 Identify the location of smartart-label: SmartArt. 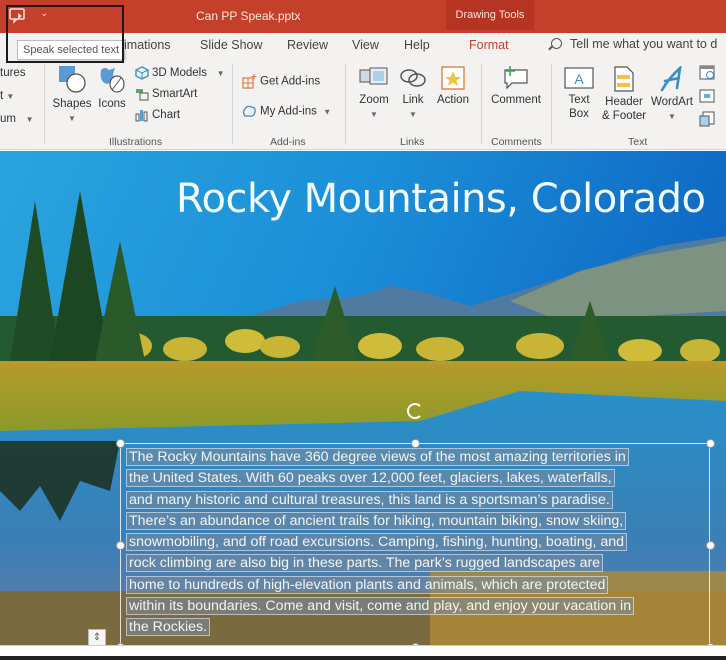
(175, 94).